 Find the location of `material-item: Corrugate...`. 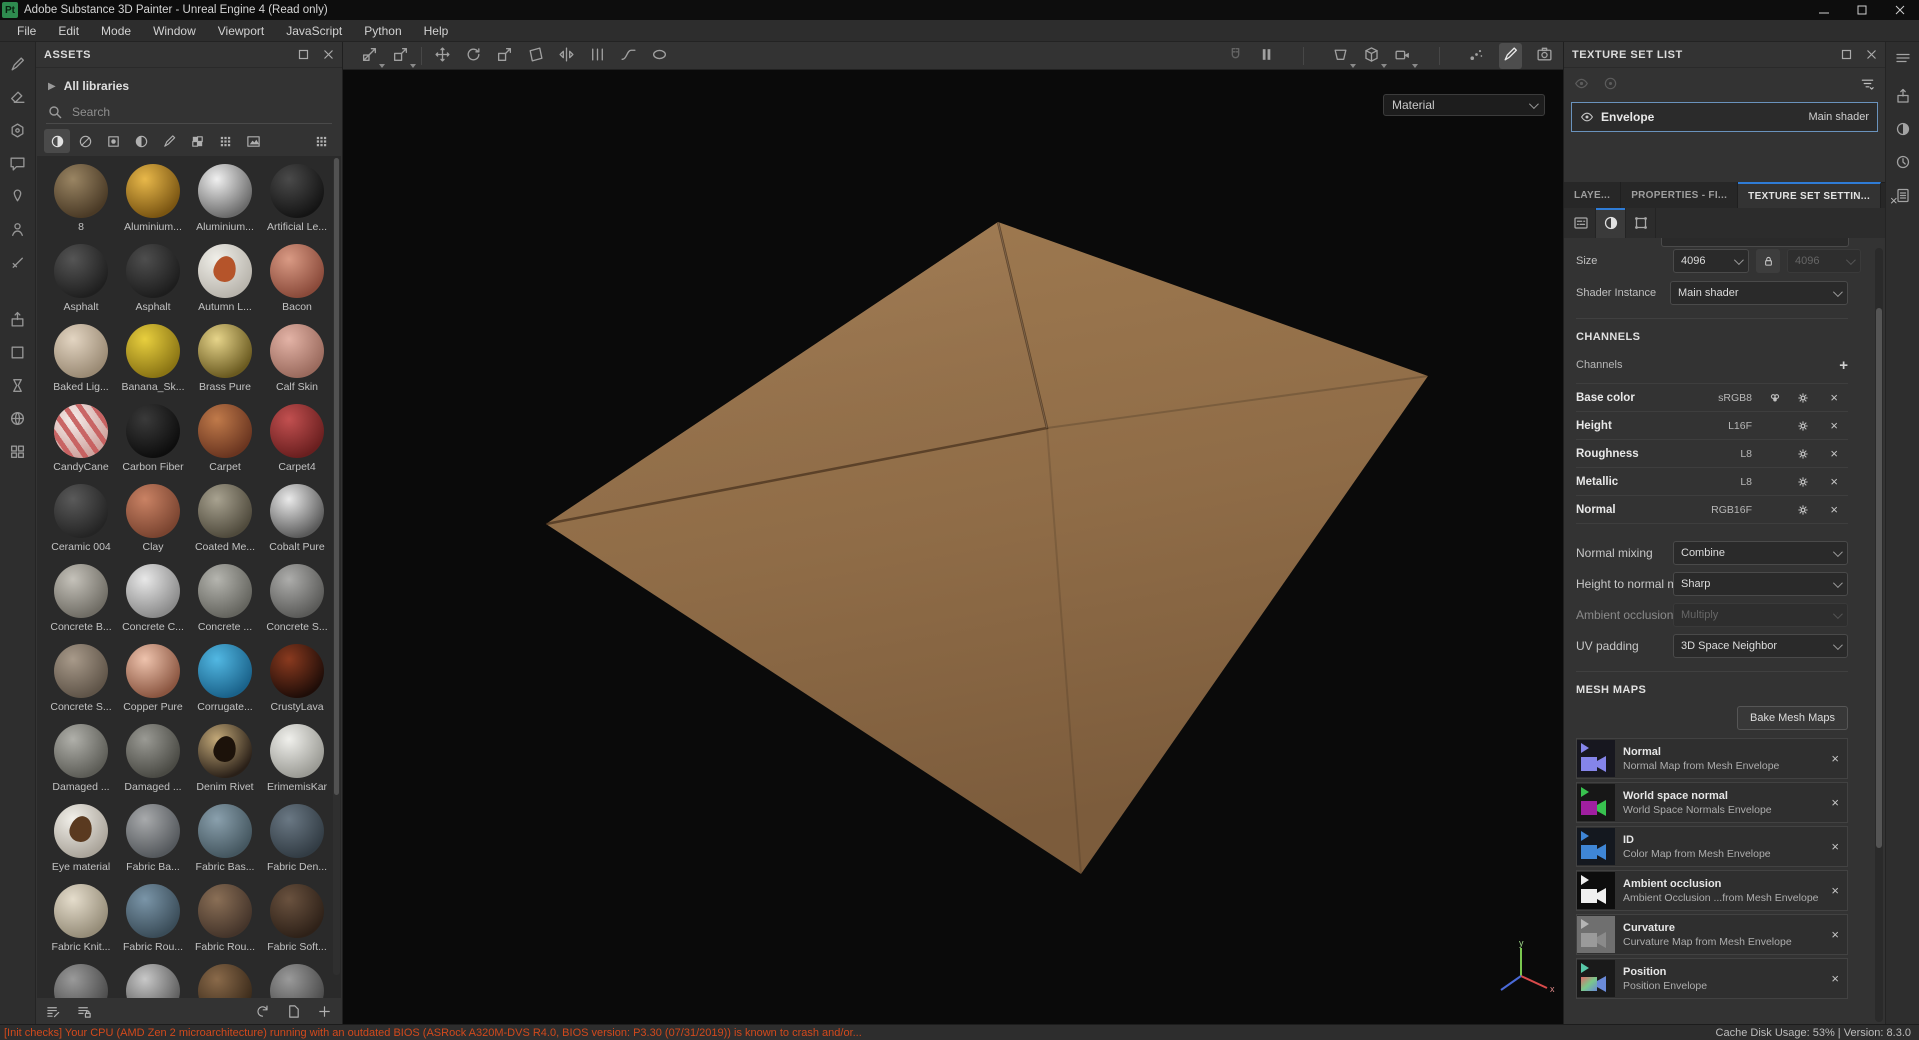

material-item: Corrugate... is located at coordinates (225, 684).